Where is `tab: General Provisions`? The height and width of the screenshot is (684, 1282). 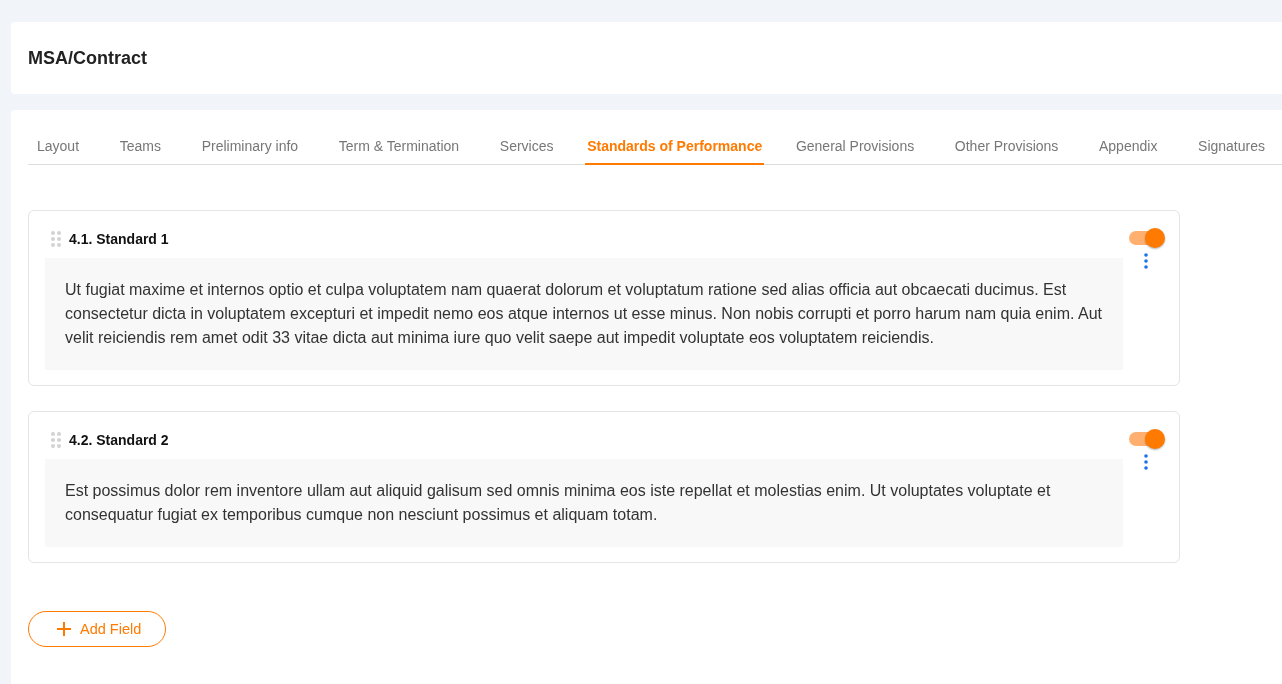
tab: General Provisions is located at coordinates (855, 146).